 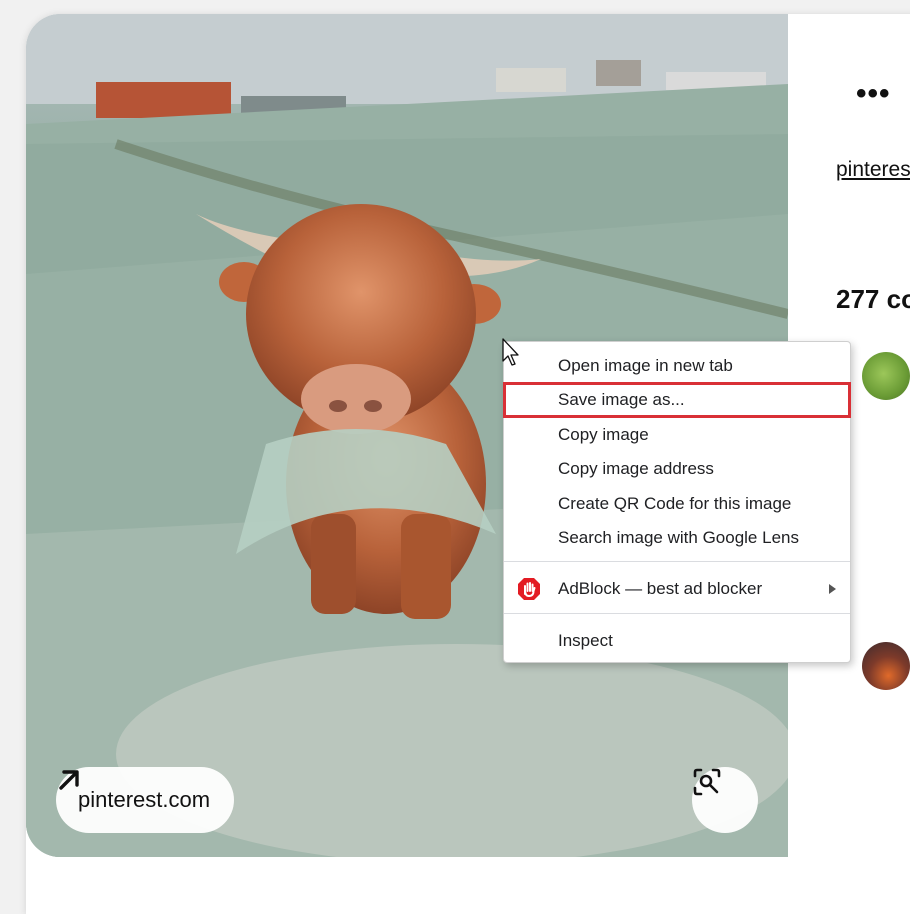 I want to click on comments-heading: 277 co, so click(x=873, y=299).